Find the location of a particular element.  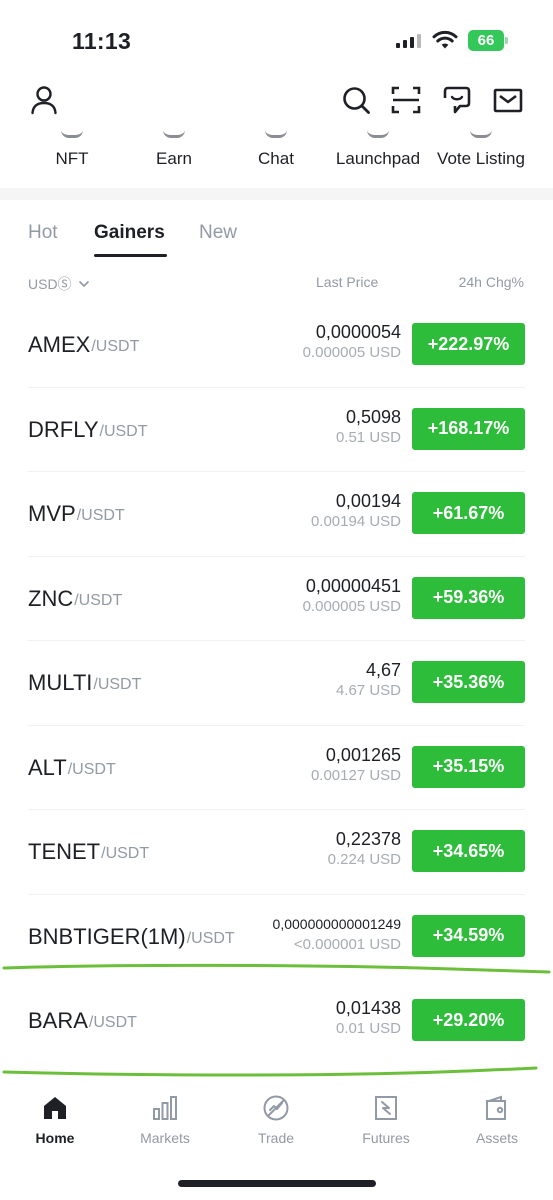

quick-nav-label: NFT is located at coordinates (72, 158).